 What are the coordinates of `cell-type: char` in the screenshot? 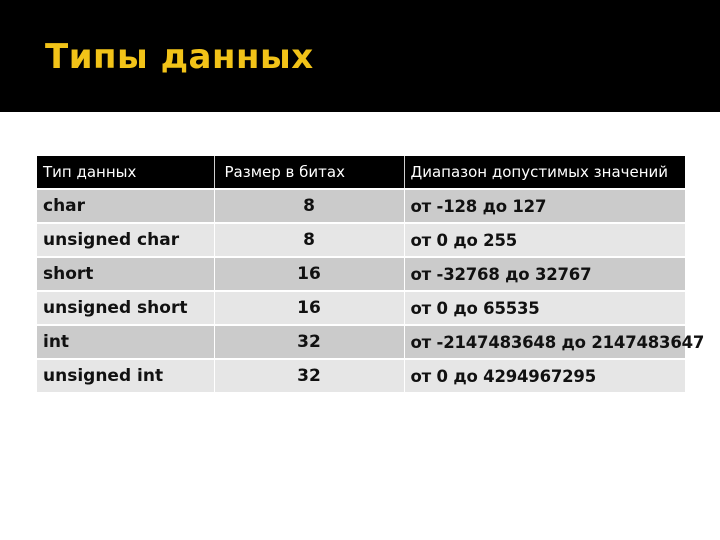 It's located at (126, 206).